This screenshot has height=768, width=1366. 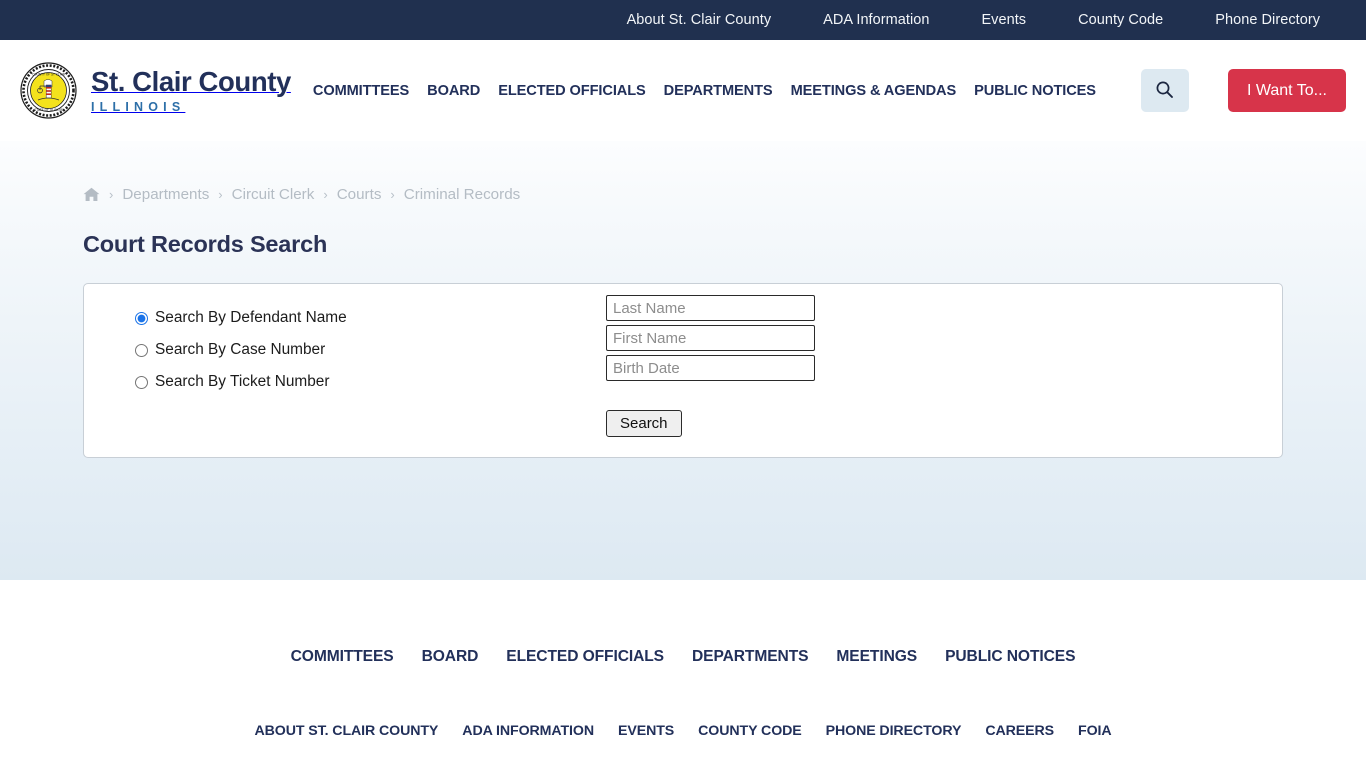 What do you see at coordinates (528, 731) in the screenshot?
I see `footer-ada-information: ADA INFORMATION` at bounding box center [528, 731].